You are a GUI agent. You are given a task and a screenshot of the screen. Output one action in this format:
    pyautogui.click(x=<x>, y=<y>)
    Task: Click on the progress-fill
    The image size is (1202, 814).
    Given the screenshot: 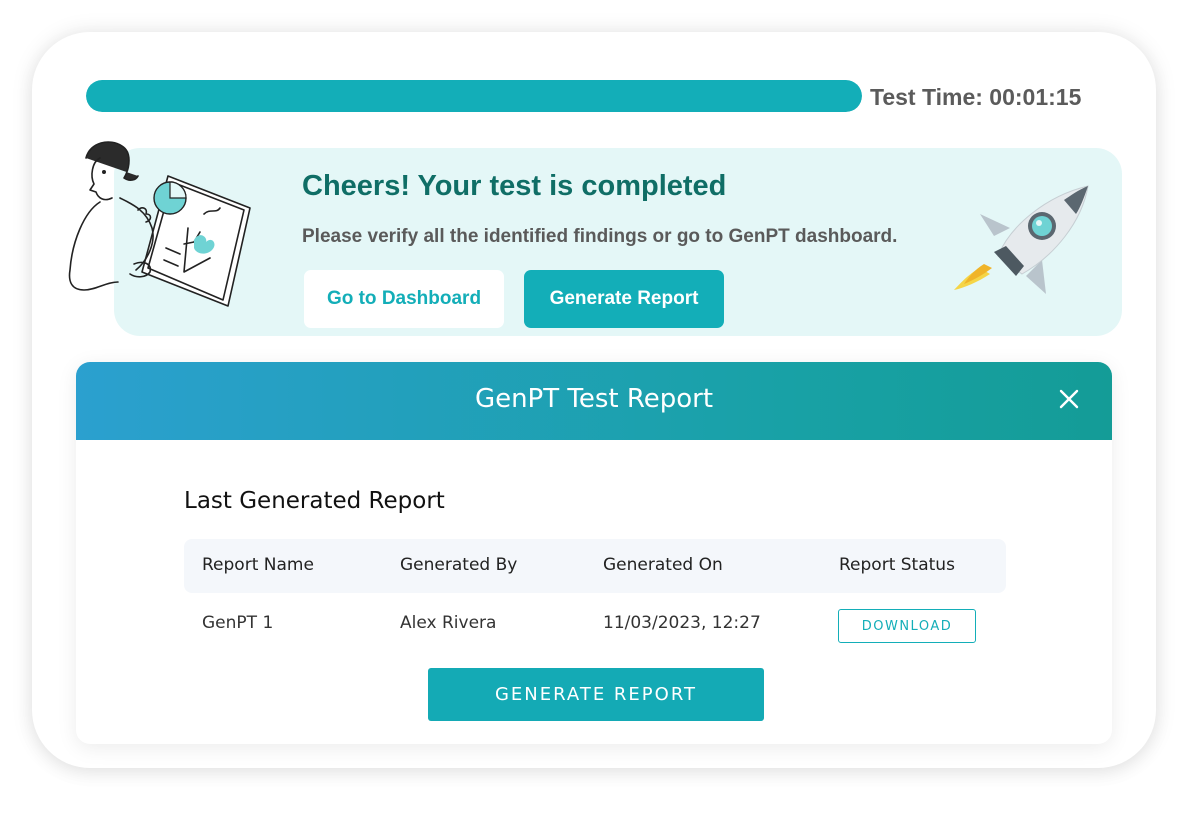 What is the action you would take?
    pyautogui.click(x=474, y=96)
    